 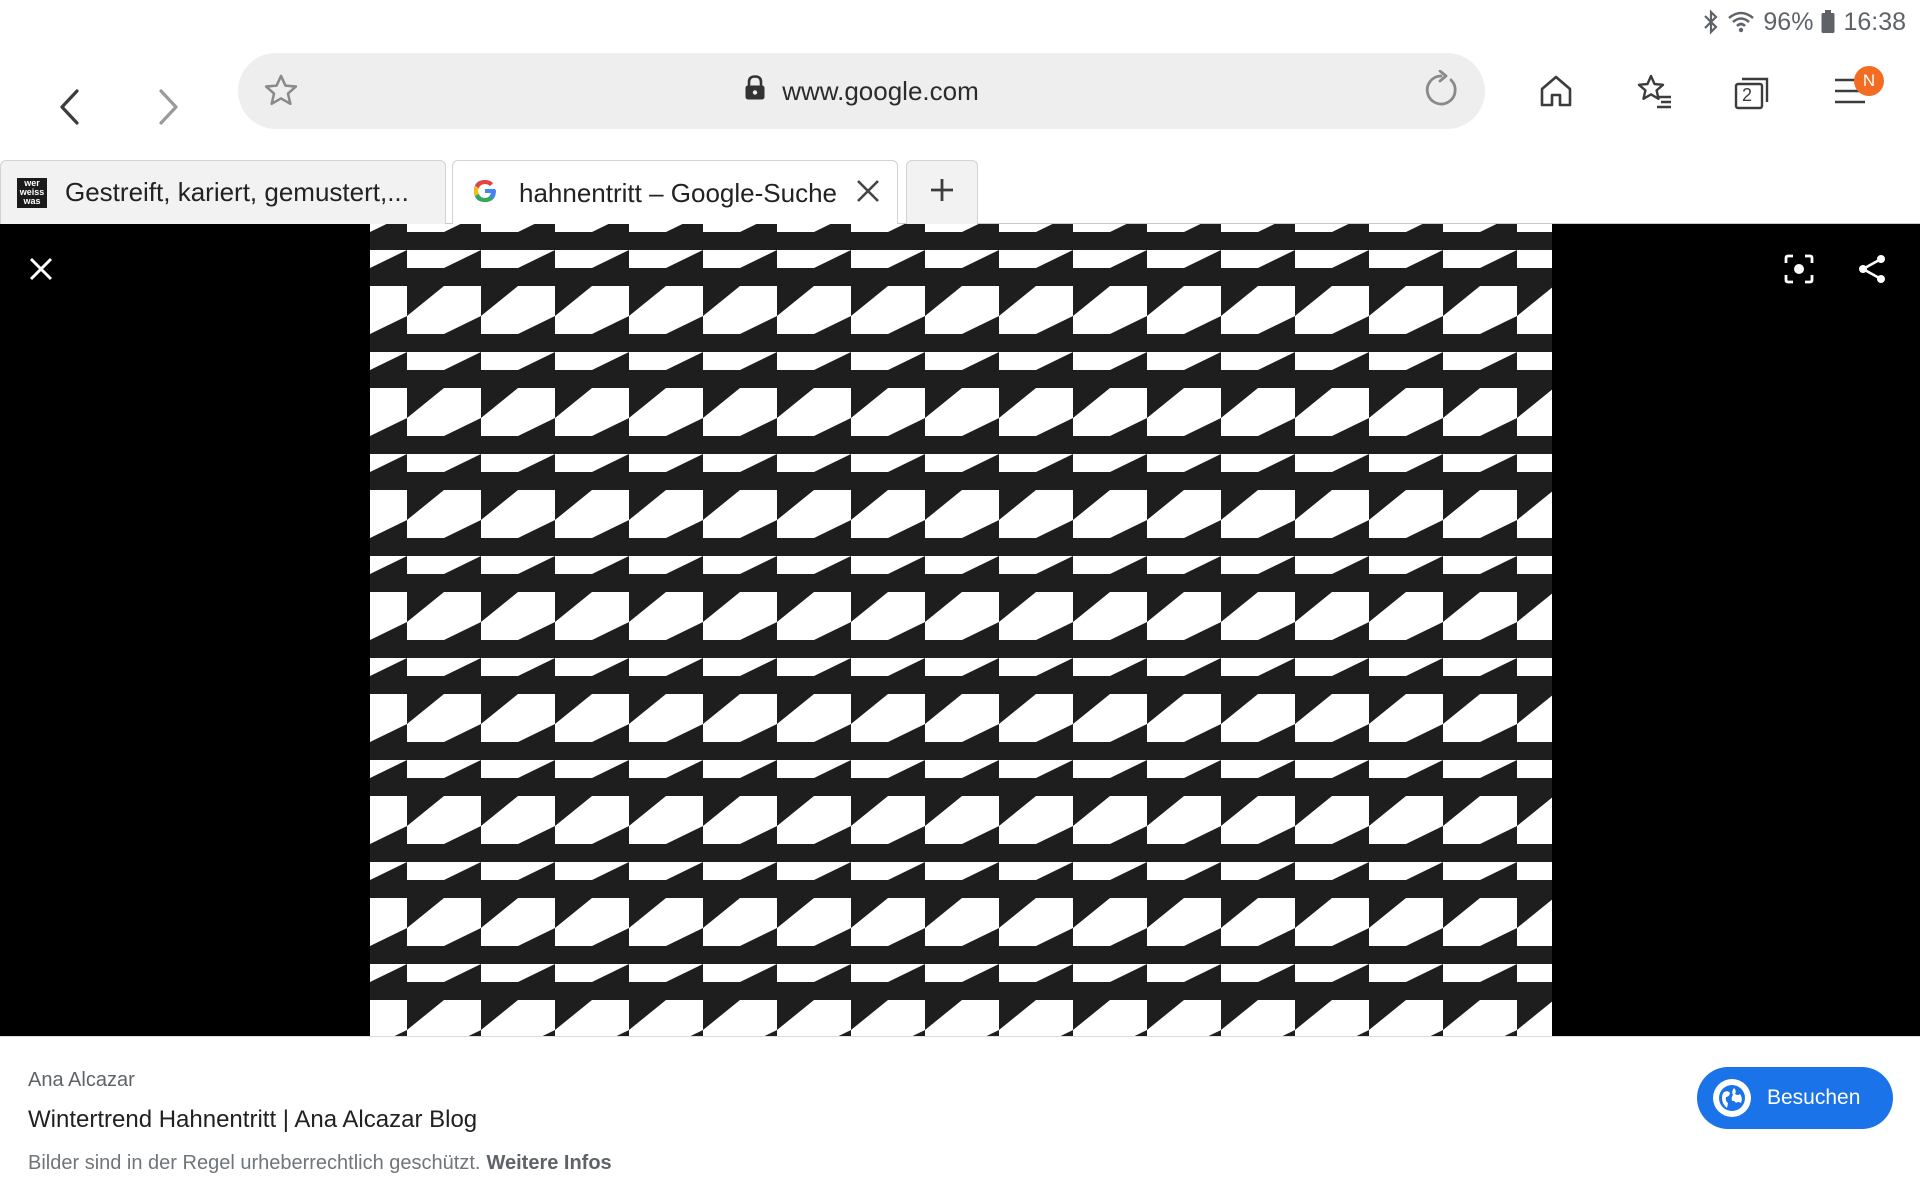 What do you see at coordinates (81, 1080) in the screenshot?
I see `source-name: Ana Alcazar` at bounding box center [81, 1080].